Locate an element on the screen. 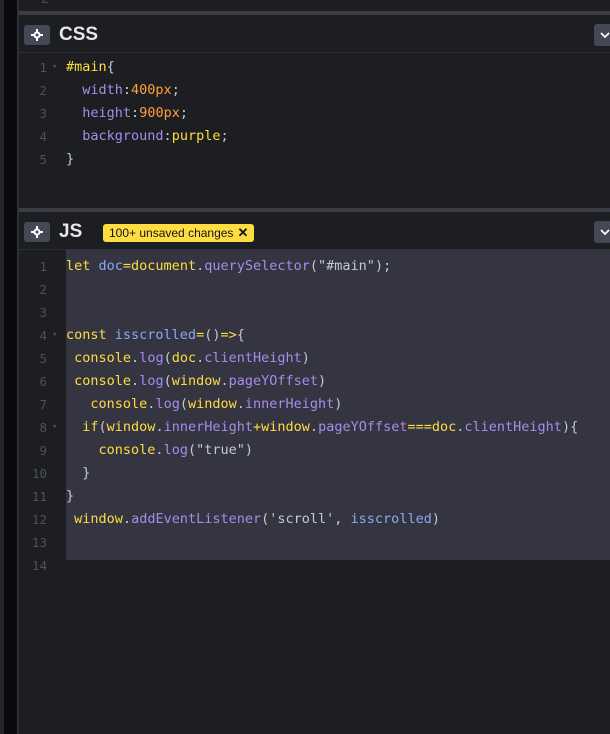 The image size is (610, 734). code-line: 5} is located at coordinates (314, 159).